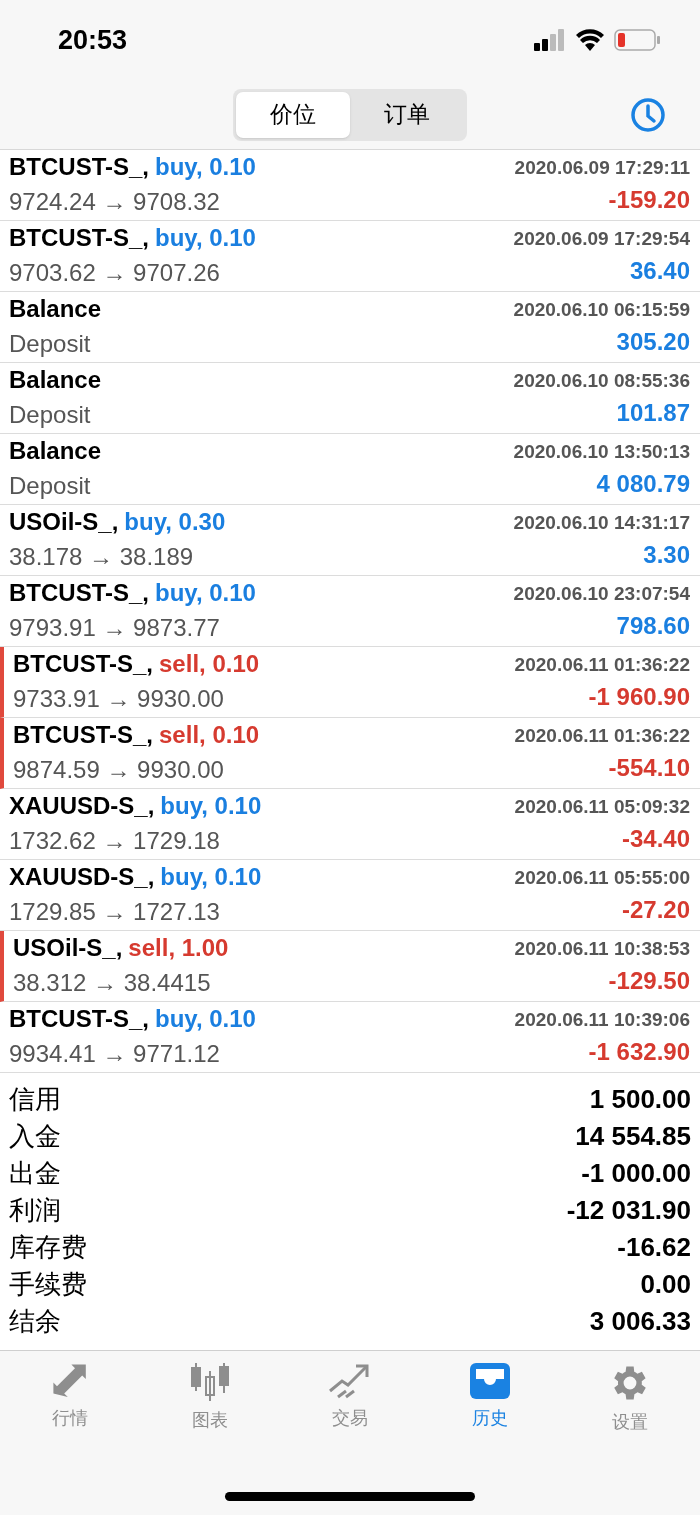 This screenshot has width=700, height=1515. What do you see at coordinates (640, 1321) in the screenshot?
I see `summary-value: 3 006.33` at bounding box center [640, 1321].